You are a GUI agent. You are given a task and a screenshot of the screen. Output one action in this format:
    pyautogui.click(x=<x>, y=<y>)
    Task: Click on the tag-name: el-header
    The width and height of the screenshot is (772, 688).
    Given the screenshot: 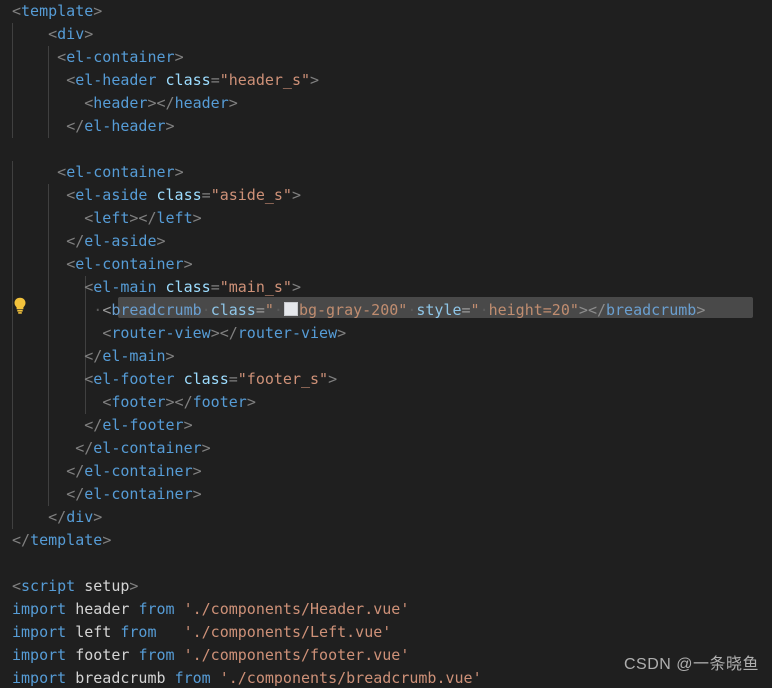 What is the action you would take?
    pyautogui.click(x=125, y=126)
    